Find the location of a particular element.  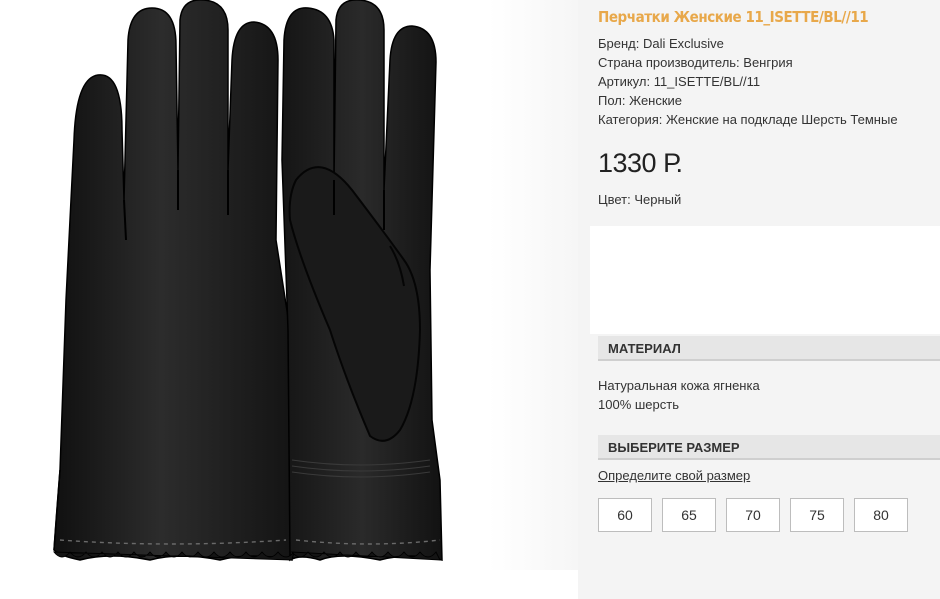

size-option-70: 70 is located at coordinates (753, 515).